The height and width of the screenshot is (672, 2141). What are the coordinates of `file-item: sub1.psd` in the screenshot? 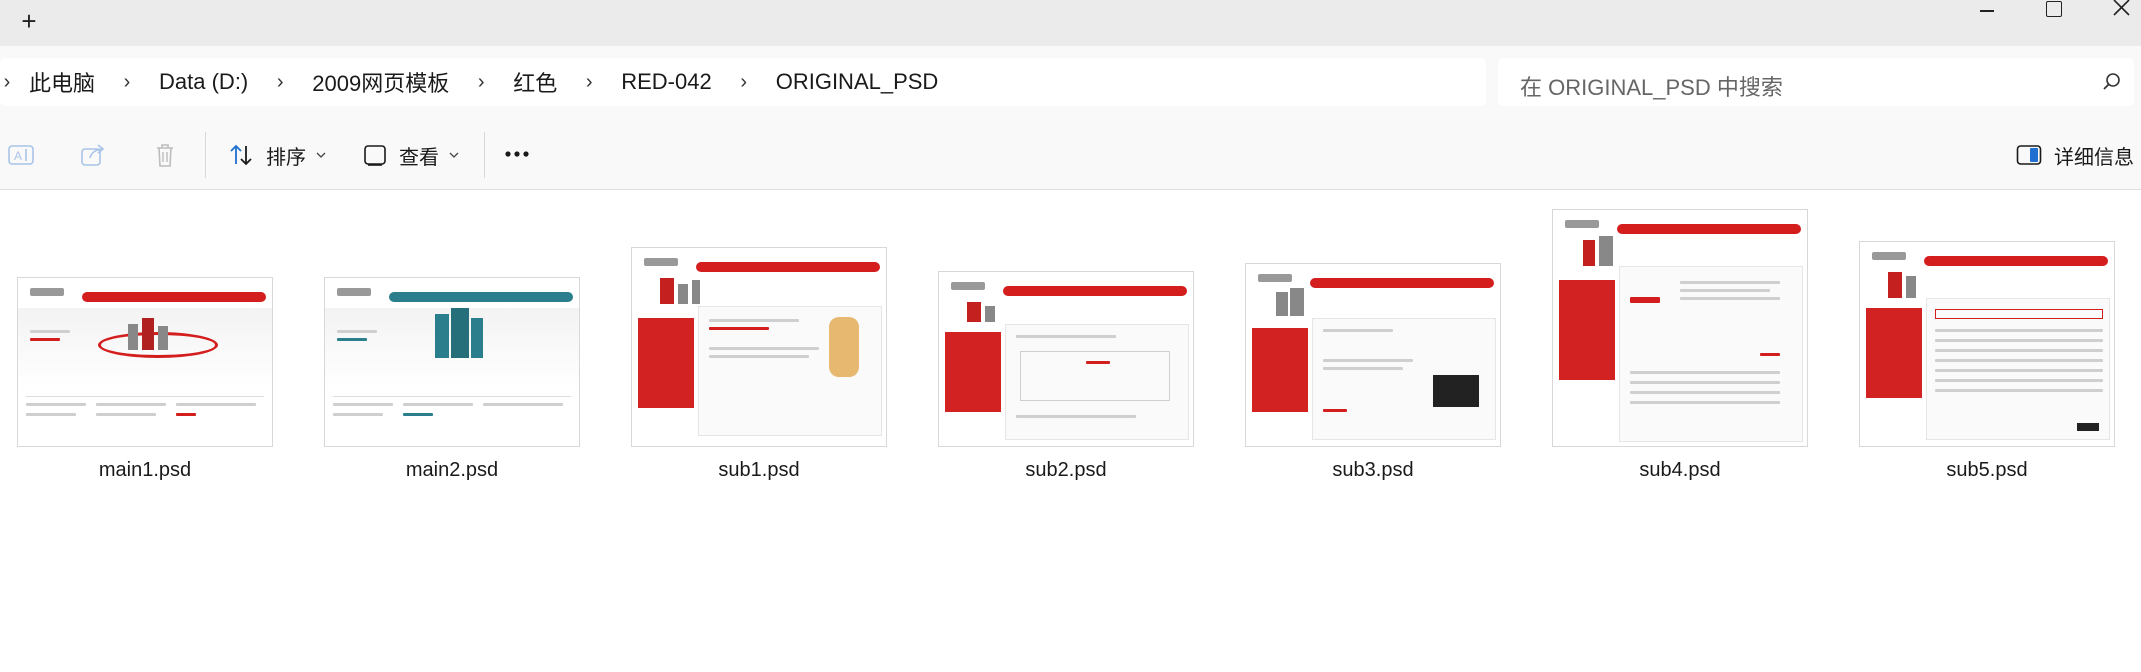 It's located at (759, 341).